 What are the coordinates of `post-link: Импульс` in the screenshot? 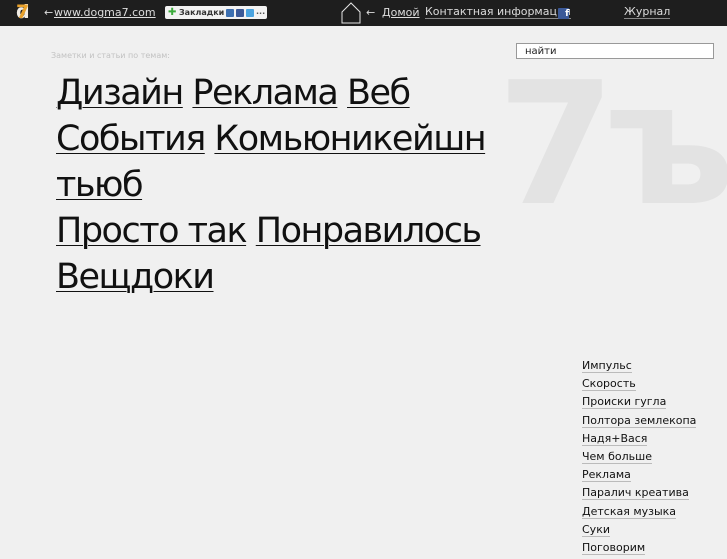 It's located at (607, 366).